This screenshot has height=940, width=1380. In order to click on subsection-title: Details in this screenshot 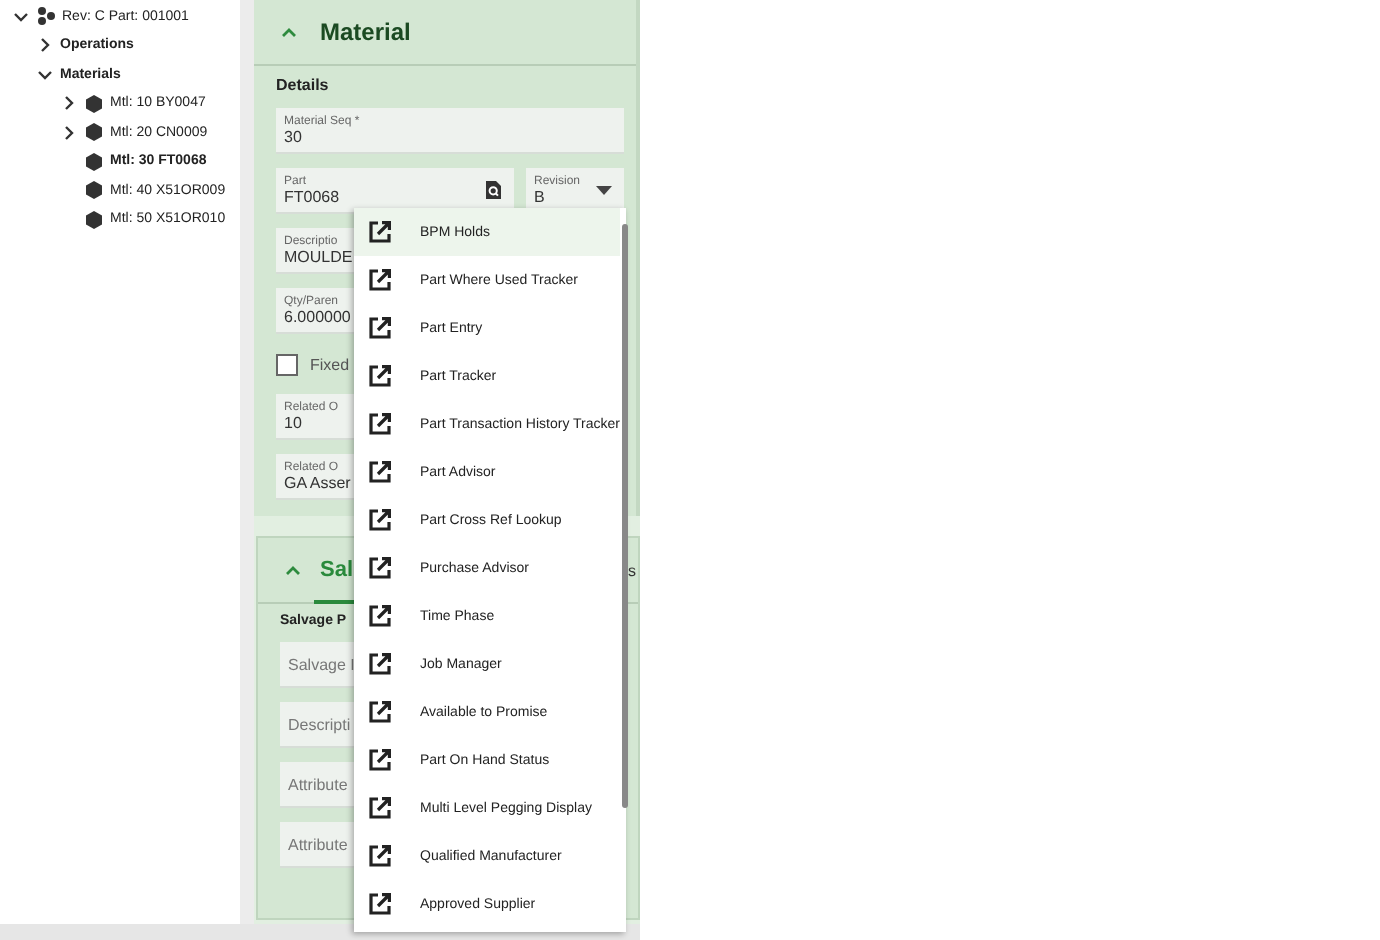, I will do `click(302, 85)`.